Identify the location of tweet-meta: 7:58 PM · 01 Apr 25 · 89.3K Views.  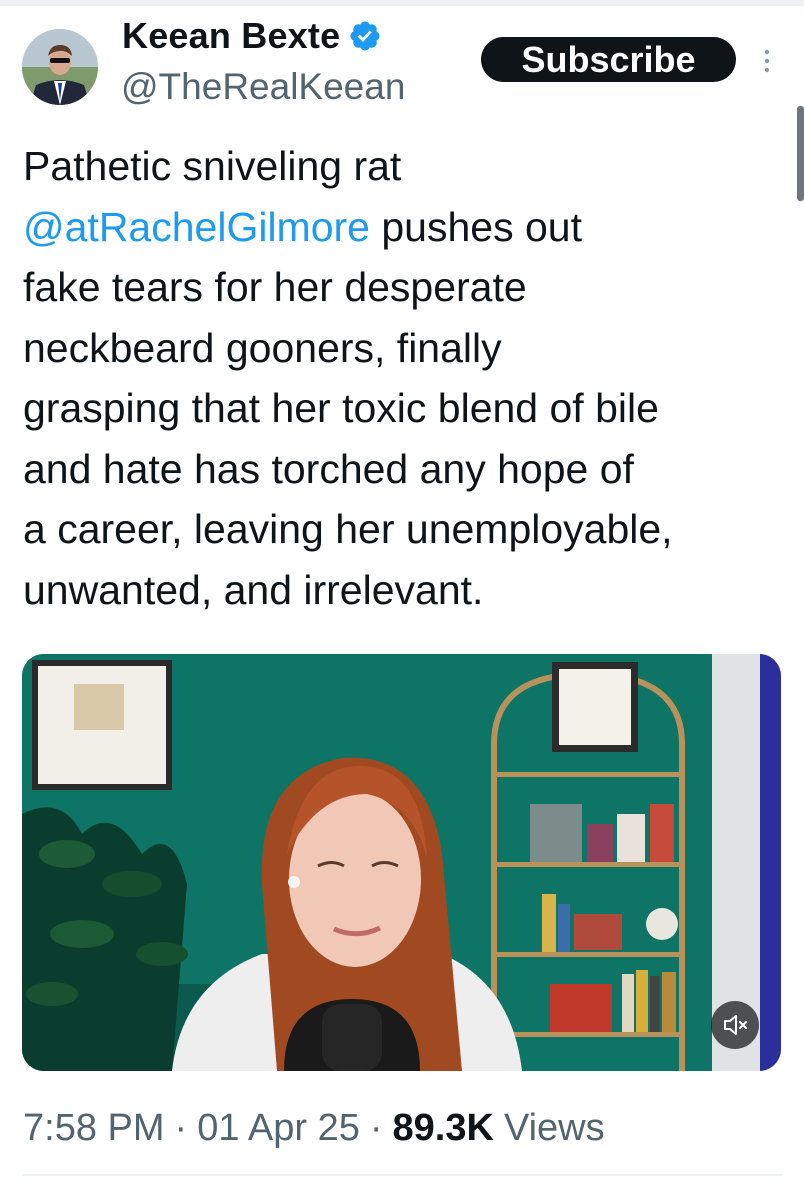
(314, 1128).